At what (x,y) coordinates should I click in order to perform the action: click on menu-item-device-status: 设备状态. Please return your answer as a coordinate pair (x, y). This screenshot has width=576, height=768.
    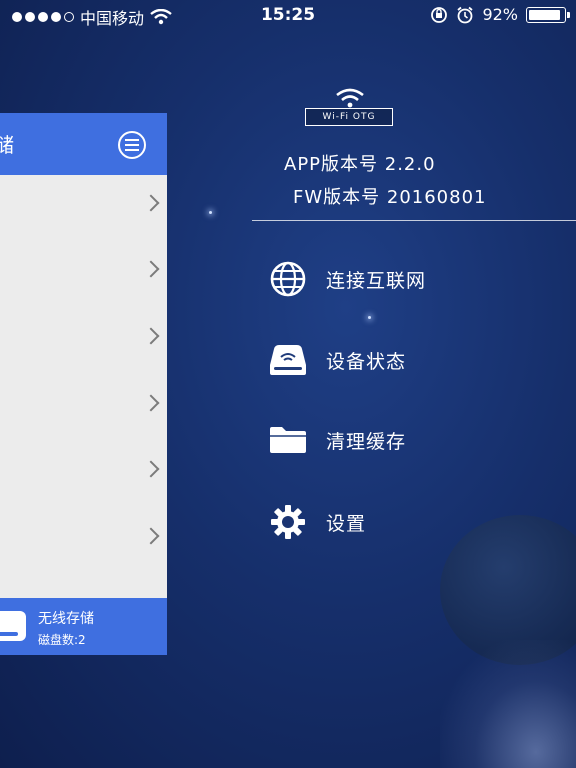
    Looking at the image, I should click on (418, 360).